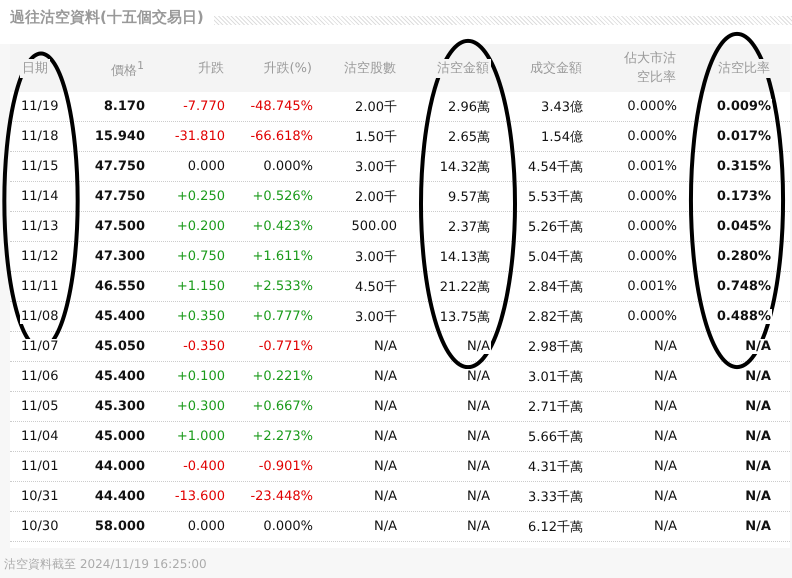 Image resolution: width=792 pixels, height=578 pixels. I want to click on table-cell: 11/01, so click(40, 466).